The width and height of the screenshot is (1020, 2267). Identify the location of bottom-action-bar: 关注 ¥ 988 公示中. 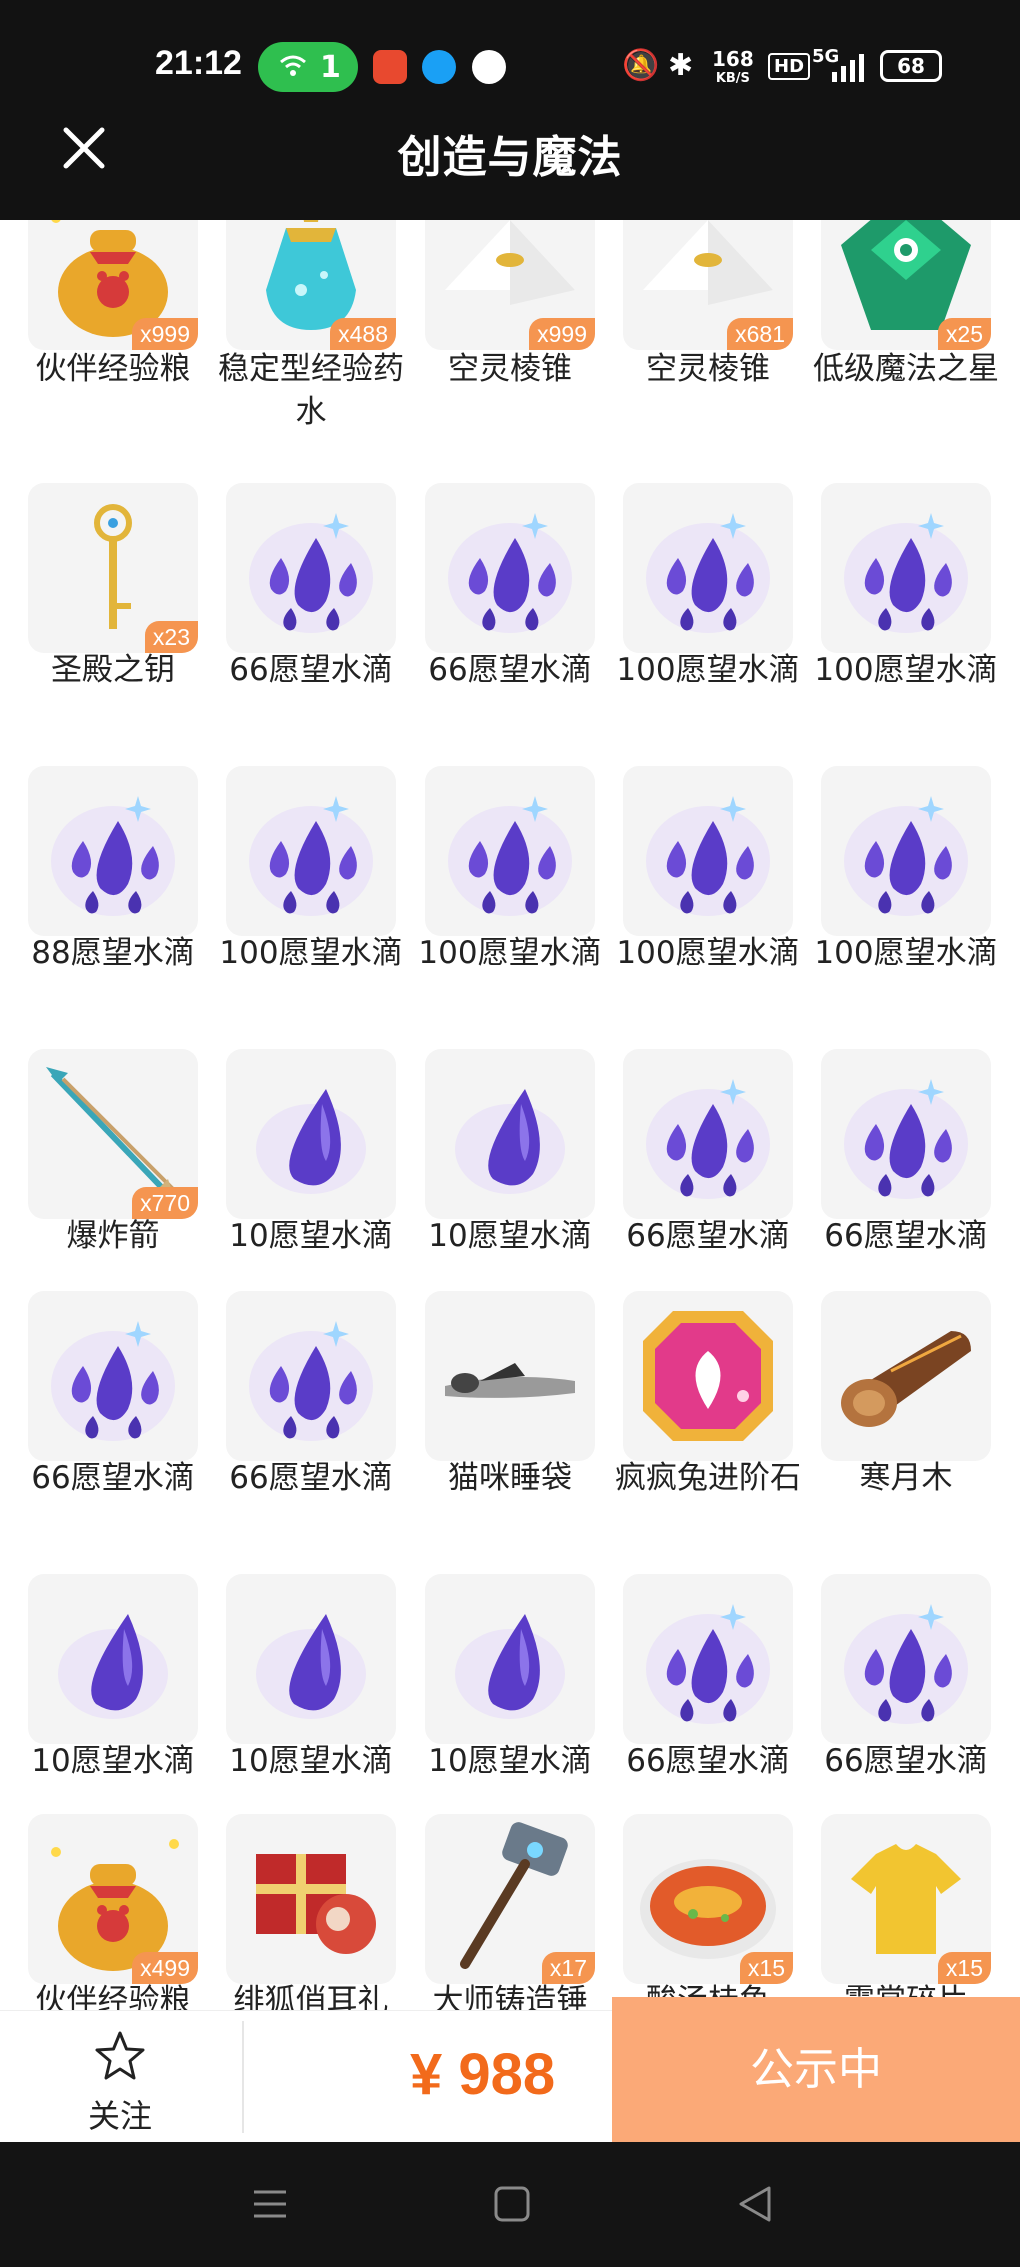
(510, 2070).